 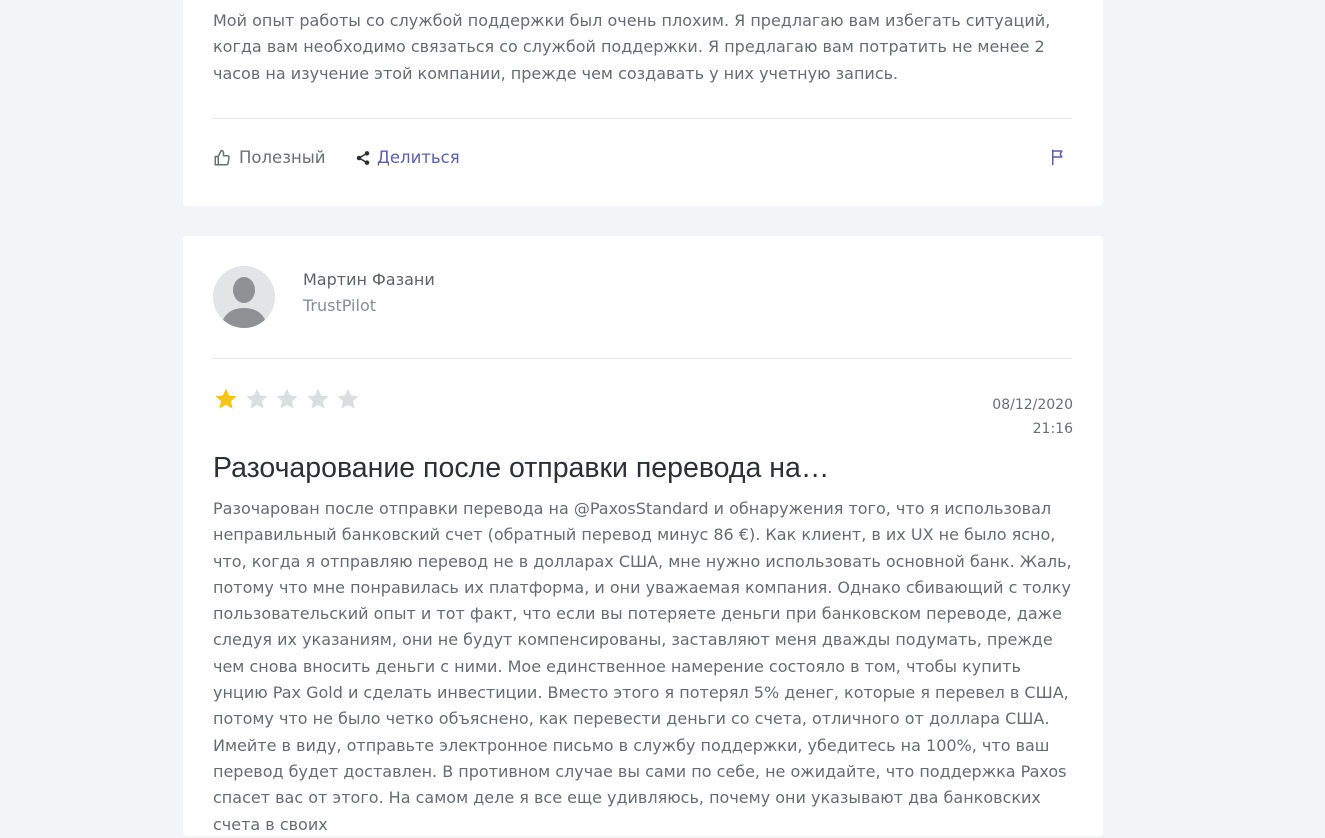 I want to click on report-button, so click(x=1058, y=159).